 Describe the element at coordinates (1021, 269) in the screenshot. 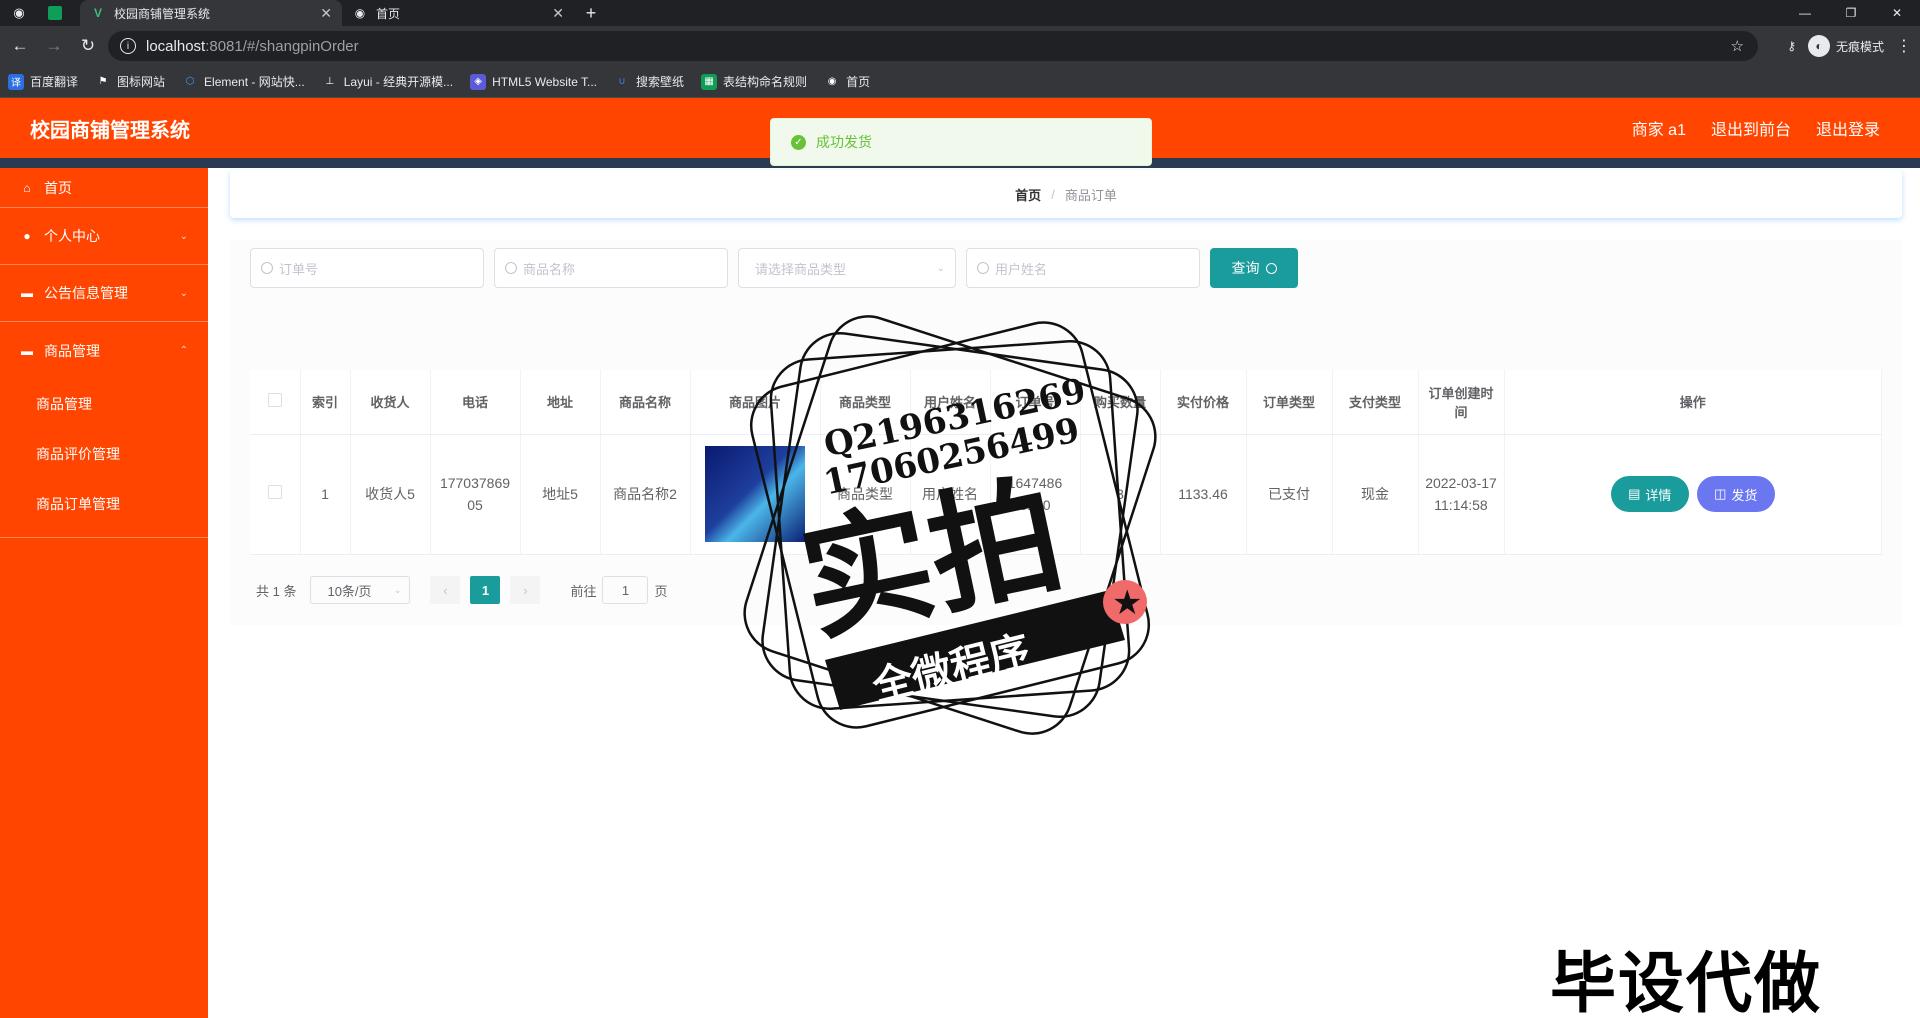

I see `user-name-placeholder: 用户姓名` at that location.